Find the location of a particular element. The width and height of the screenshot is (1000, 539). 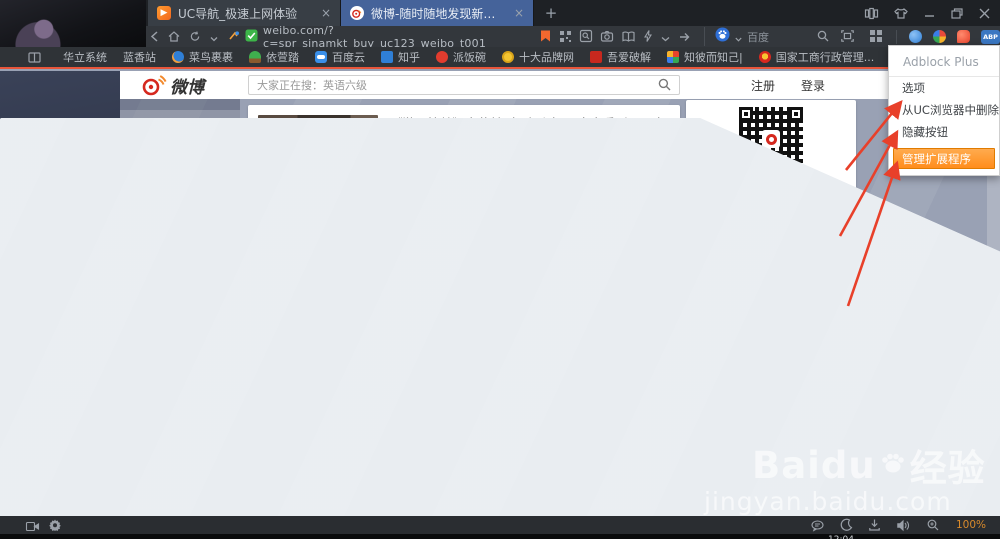

extension-red-icon is located at coordinates (963, 36).